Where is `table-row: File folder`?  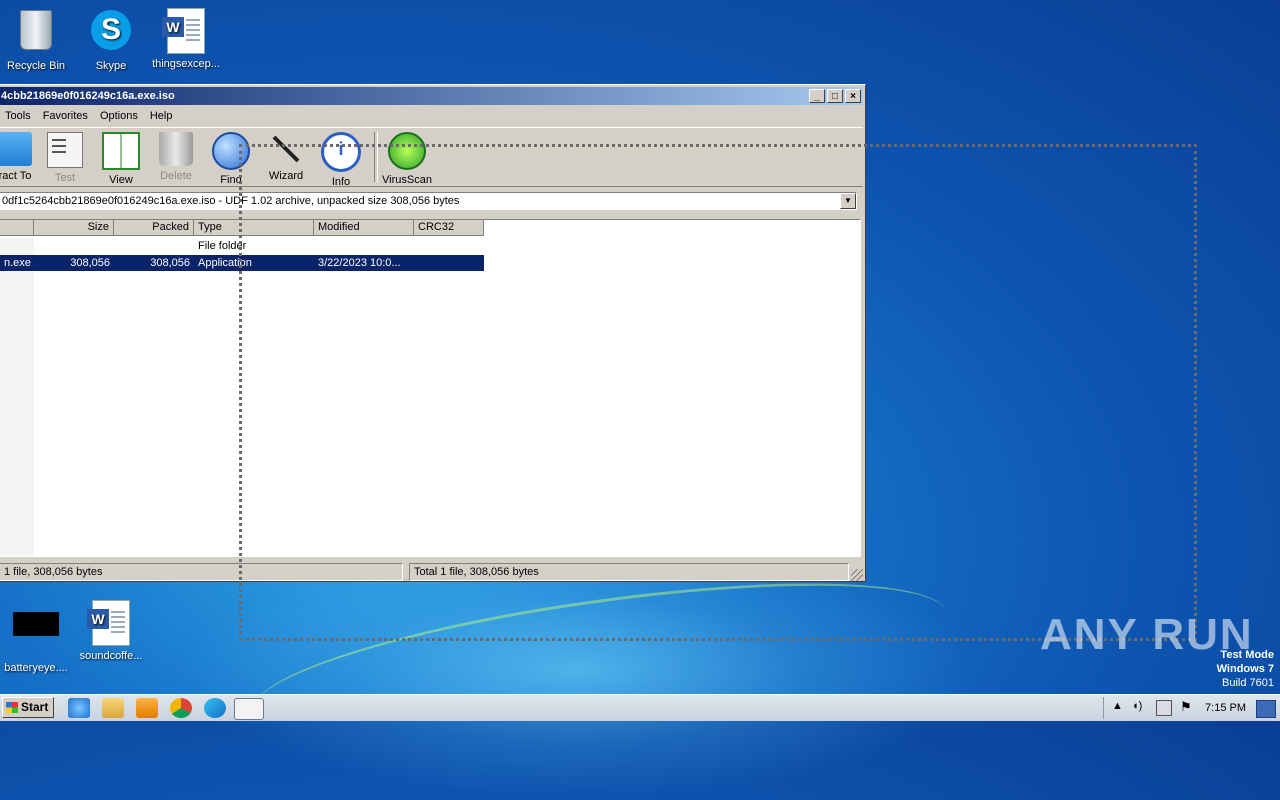 table-row: File folder is located at coordinates (242, 246).